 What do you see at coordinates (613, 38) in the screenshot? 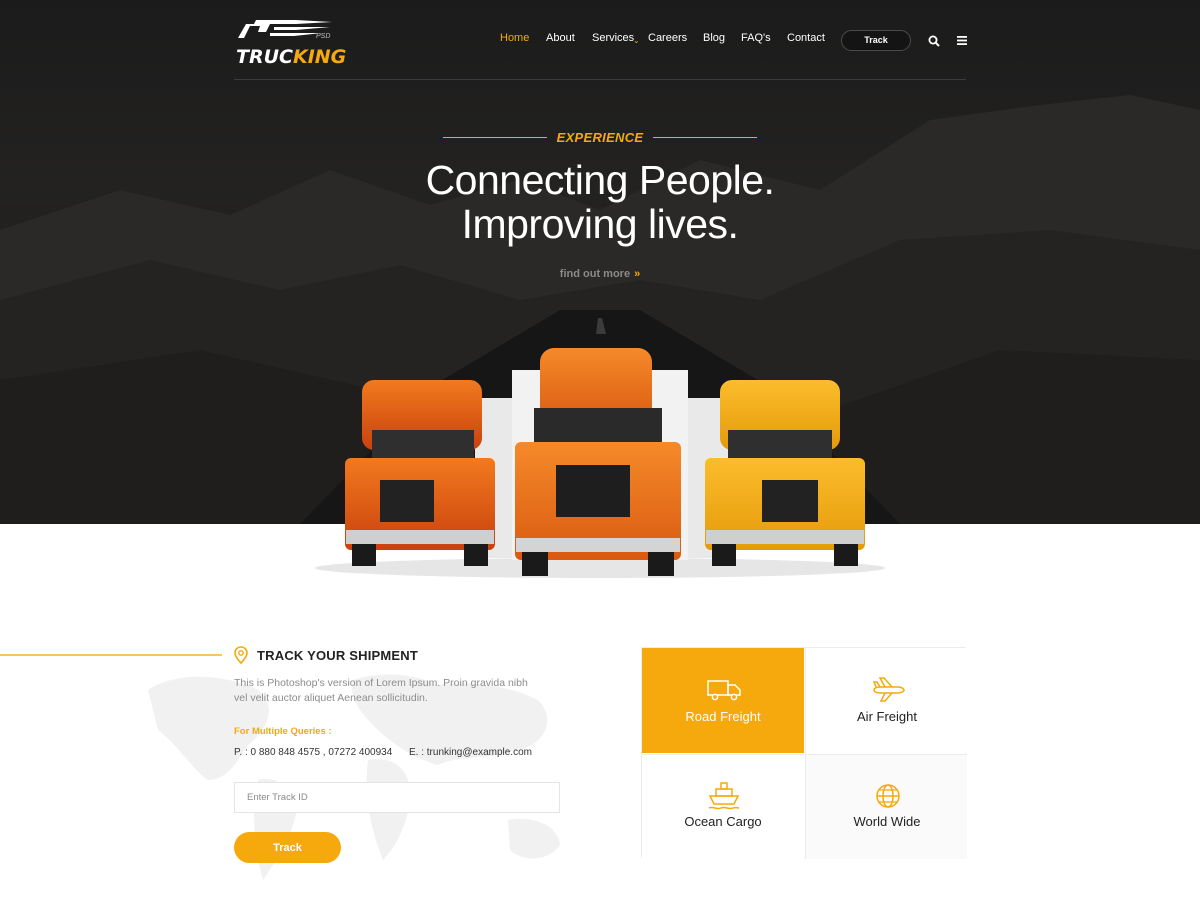
I see `nav-item-services: Services` at bounding box center [613, 38].